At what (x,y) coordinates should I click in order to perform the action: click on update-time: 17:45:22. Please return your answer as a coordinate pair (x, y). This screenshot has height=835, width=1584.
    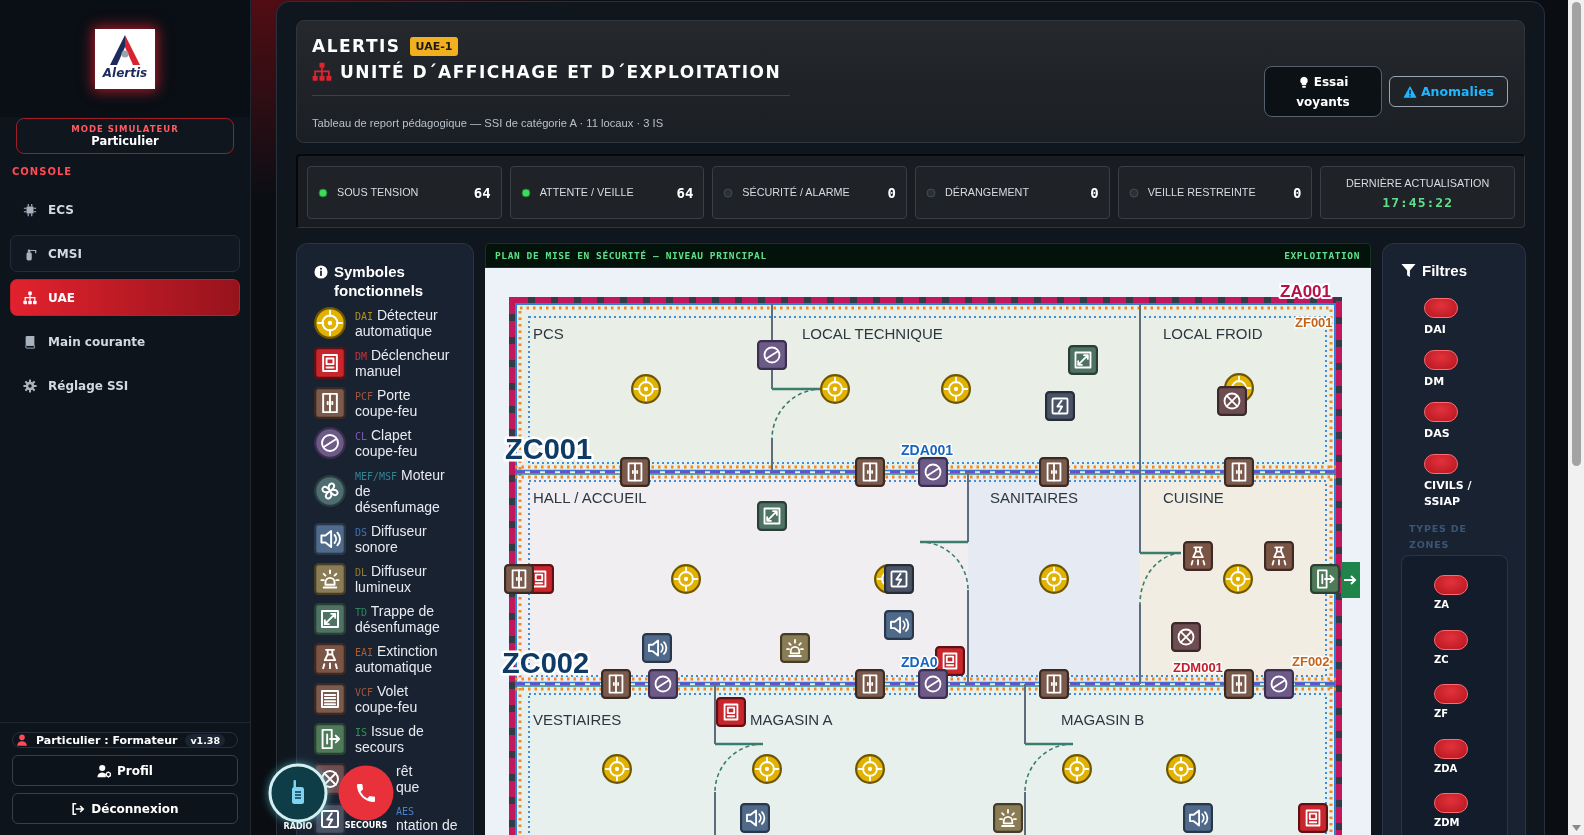
    Looking at the image, I should click on (1417, 203).